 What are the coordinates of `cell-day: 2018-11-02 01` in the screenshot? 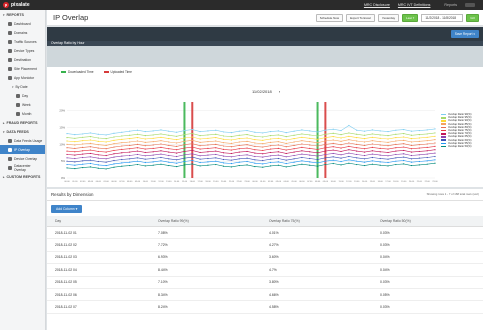 It's located at (66, 232).